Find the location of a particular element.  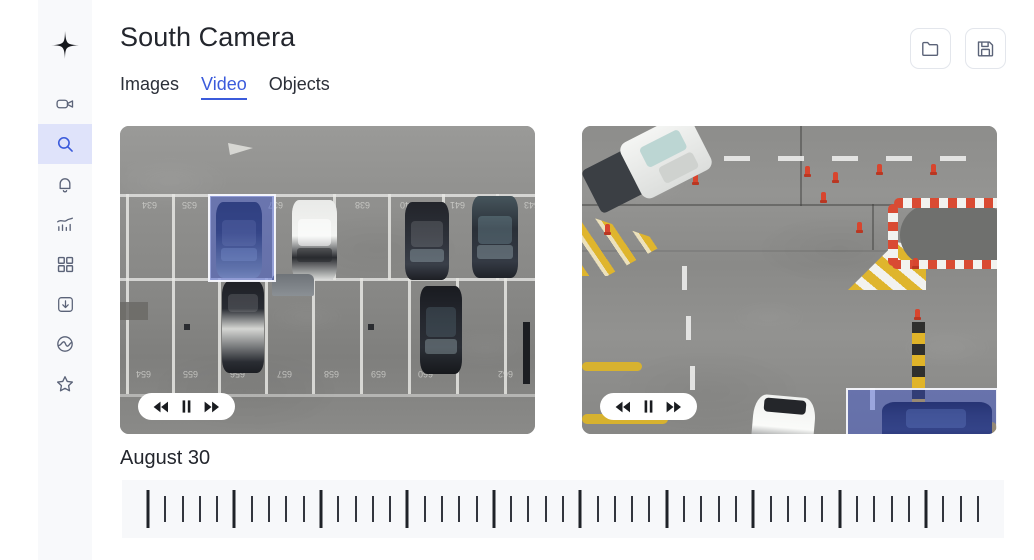

save-icon is located at coordinates (985, 49).